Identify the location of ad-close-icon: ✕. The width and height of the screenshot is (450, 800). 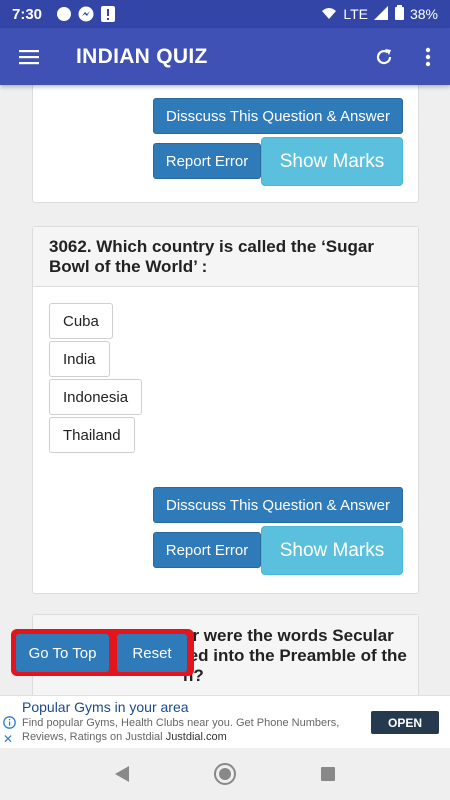
(8, 739).